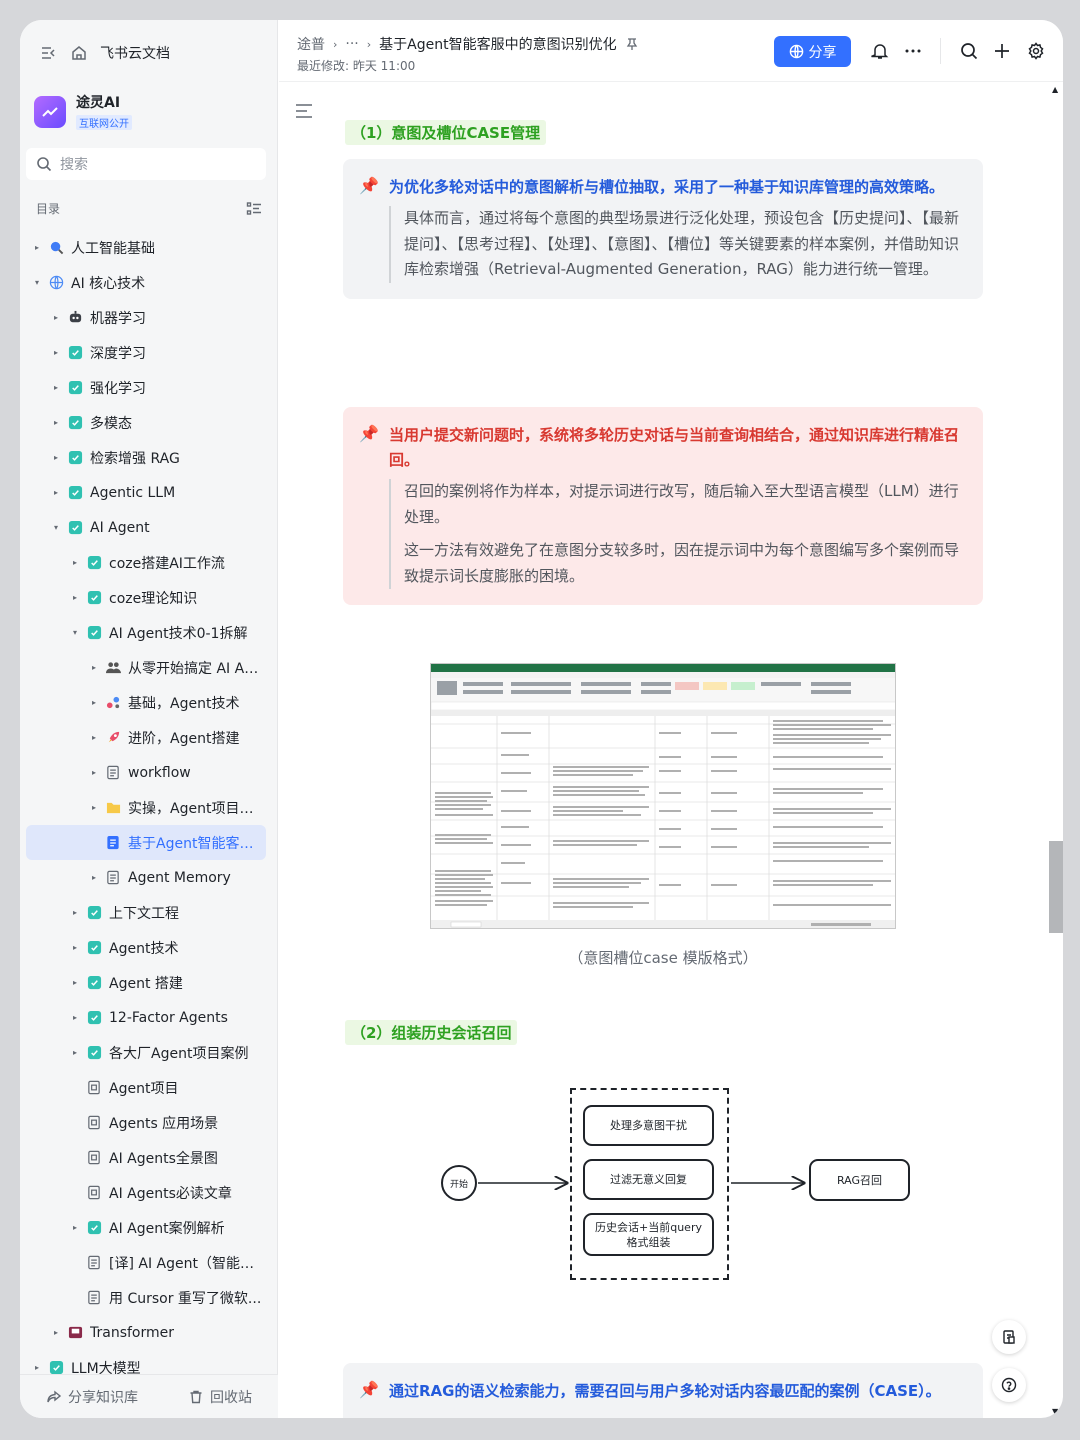 This screenshot has height=1440, width=1080. Describe the element at coordinates (1056, 887) in the screenshot. I see `scrollbar-thumb` at that location.